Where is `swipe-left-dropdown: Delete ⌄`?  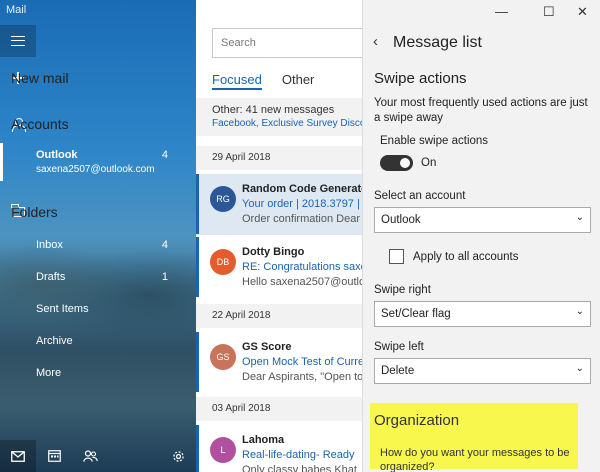 swipe-left-dropdown: Delete ⌄ is located at coordinates (482, 371).